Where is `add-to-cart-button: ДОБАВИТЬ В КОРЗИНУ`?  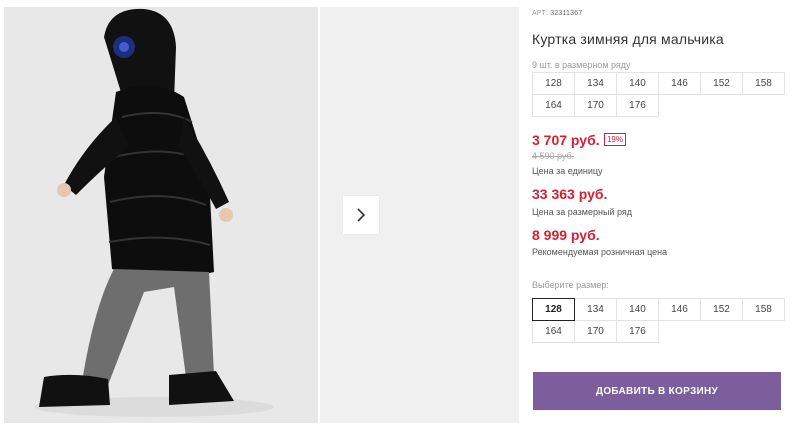
add-to-cart-button: ДОБАВИТЬ В КОРЗИНУ is located at coordinates (657, 391).